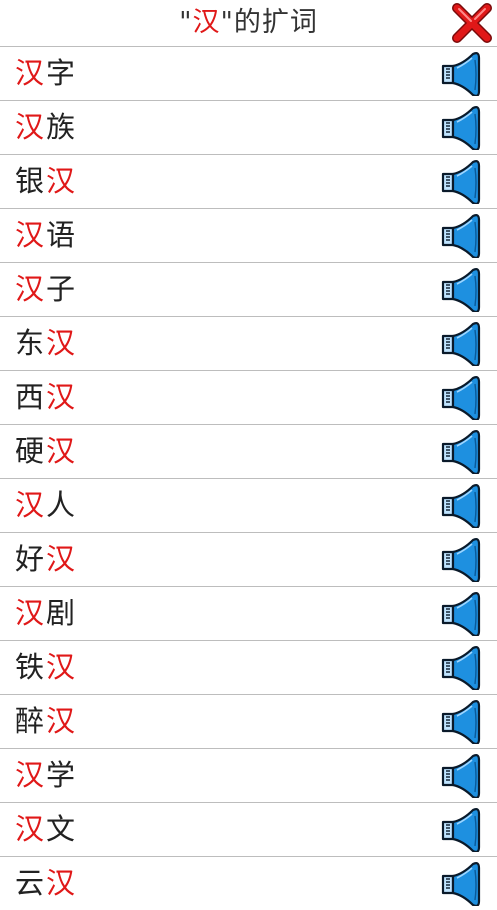  What do you see at coordinates (248, 127) in the screenshot?
I see `list-item: 汉族` at bounding box center [248, 127].